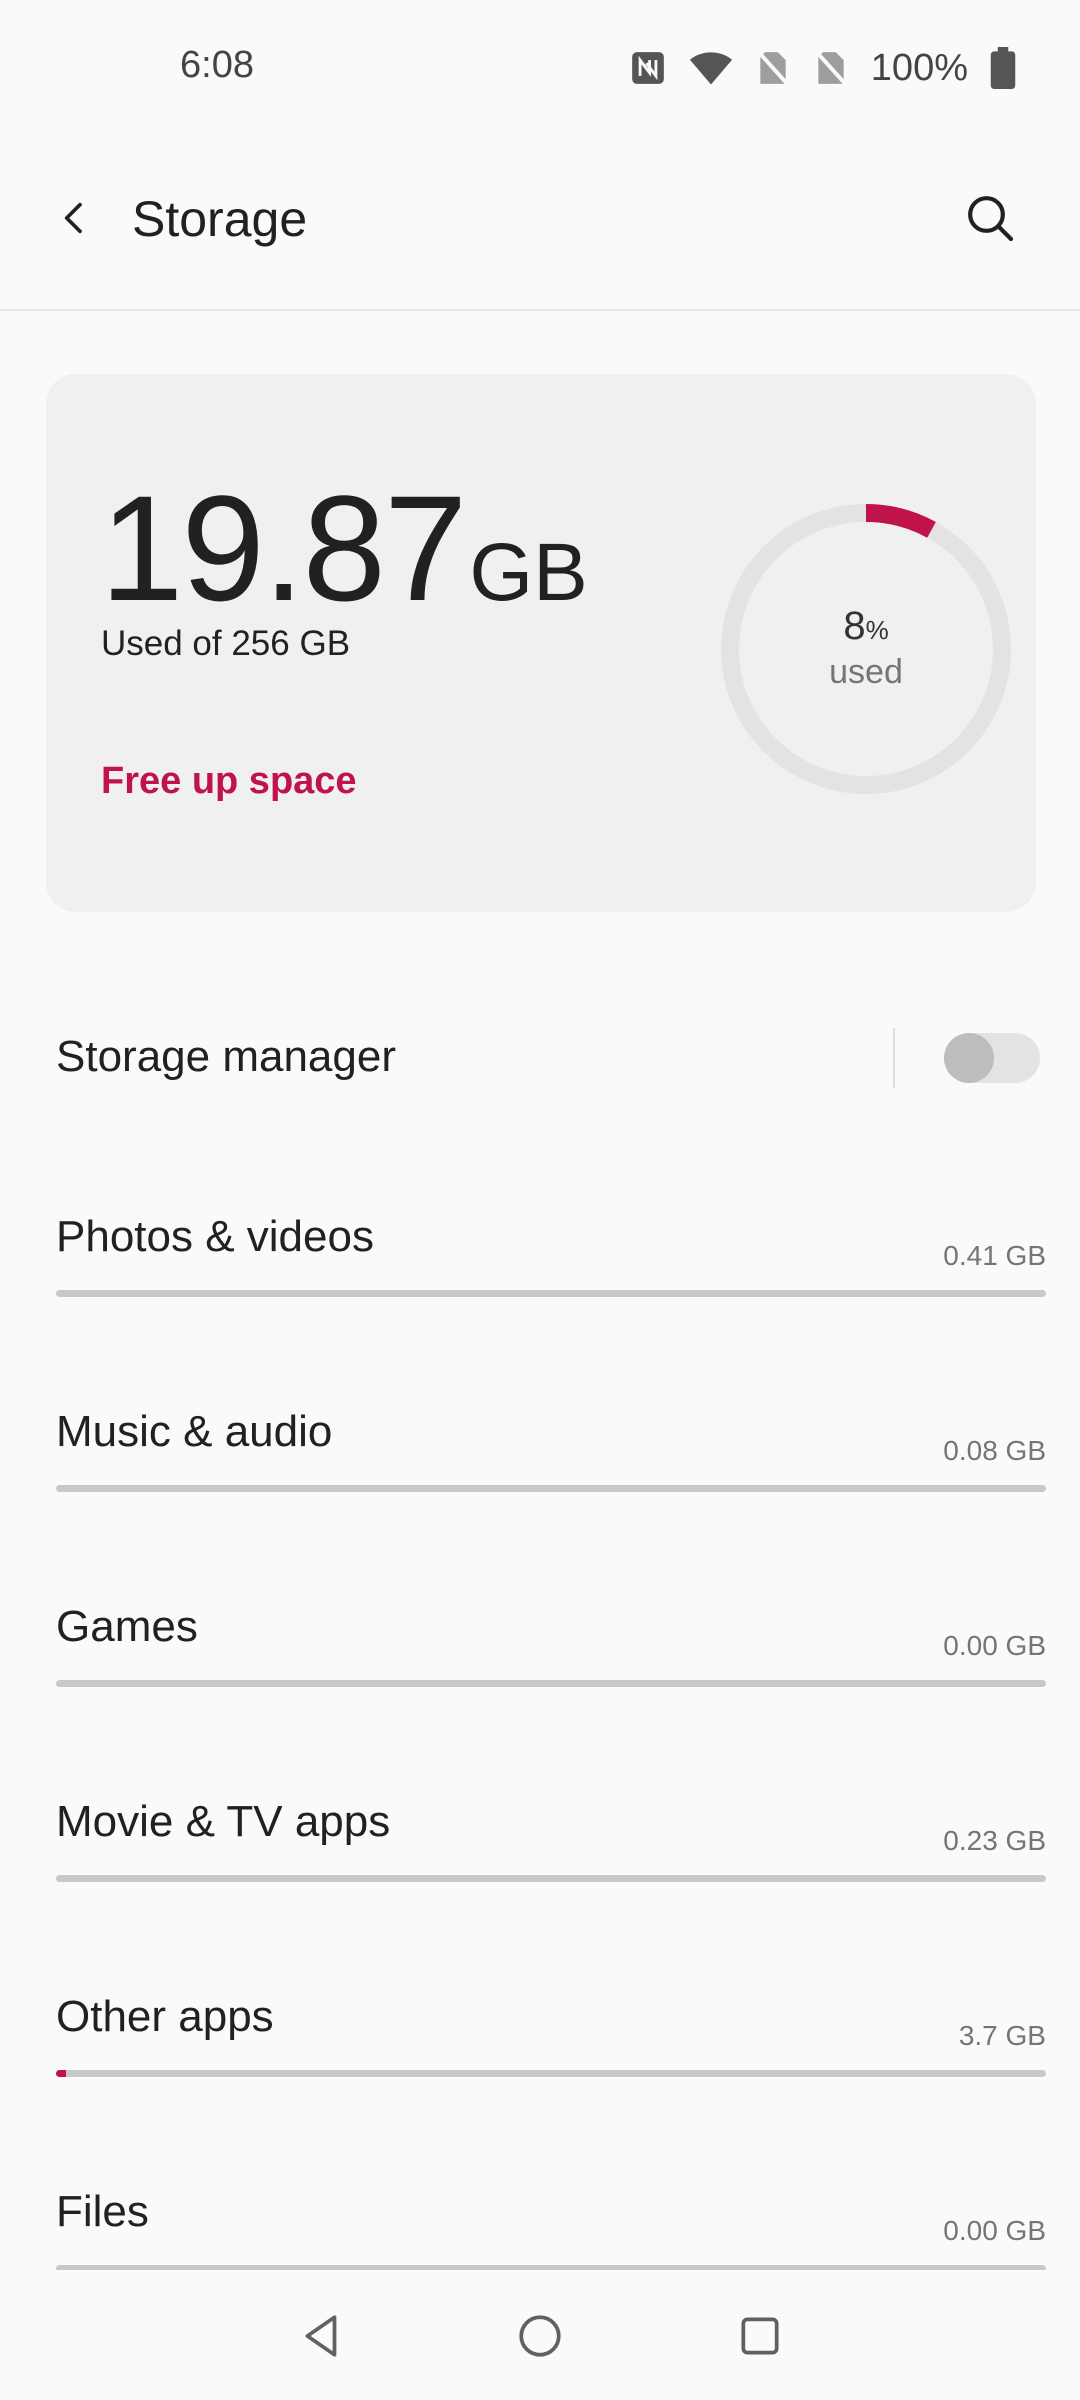  I want to click on category-size: 0.08 GB, so click(994, 1450).